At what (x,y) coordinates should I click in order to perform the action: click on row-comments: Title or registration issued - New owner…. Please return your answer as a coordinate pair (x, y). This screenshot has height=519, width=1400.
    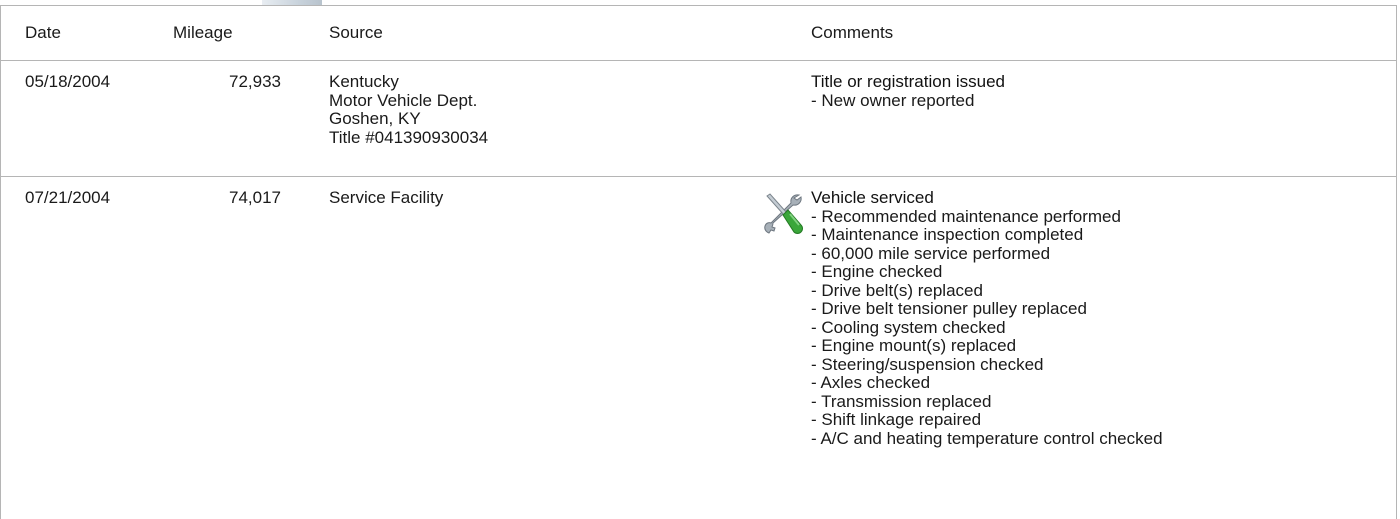
    Looking at the image, I should click on (908, 91).